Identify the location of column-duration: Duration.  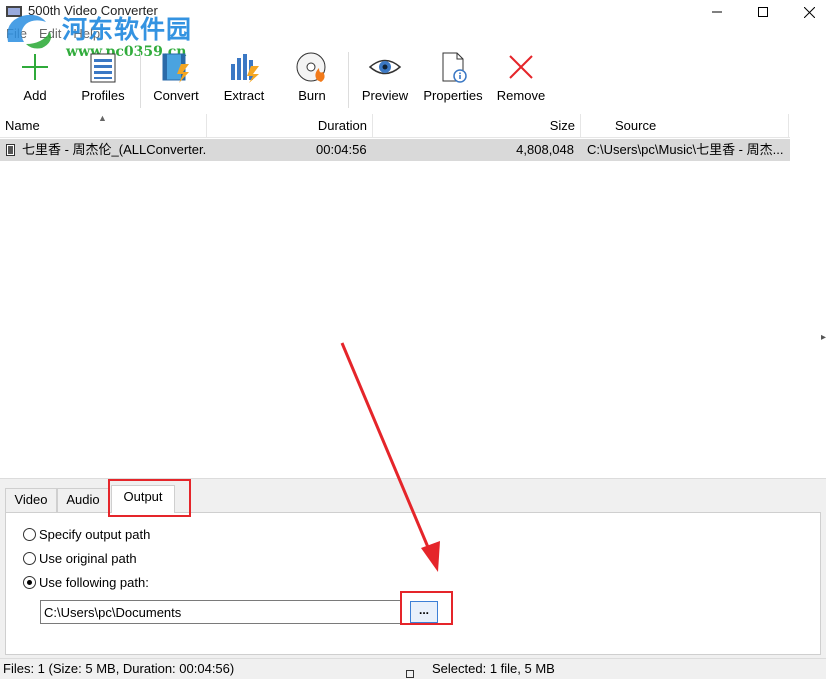
(290, 126).